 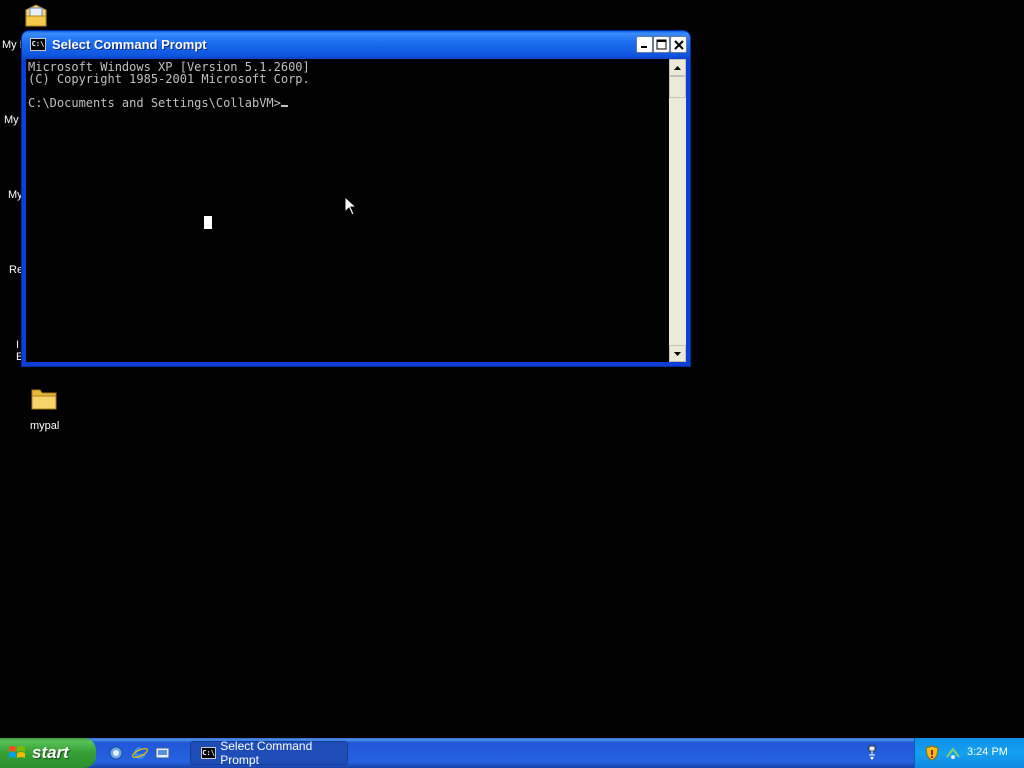 I want to click on arrow-down-icon, so click(x=677, y=353).